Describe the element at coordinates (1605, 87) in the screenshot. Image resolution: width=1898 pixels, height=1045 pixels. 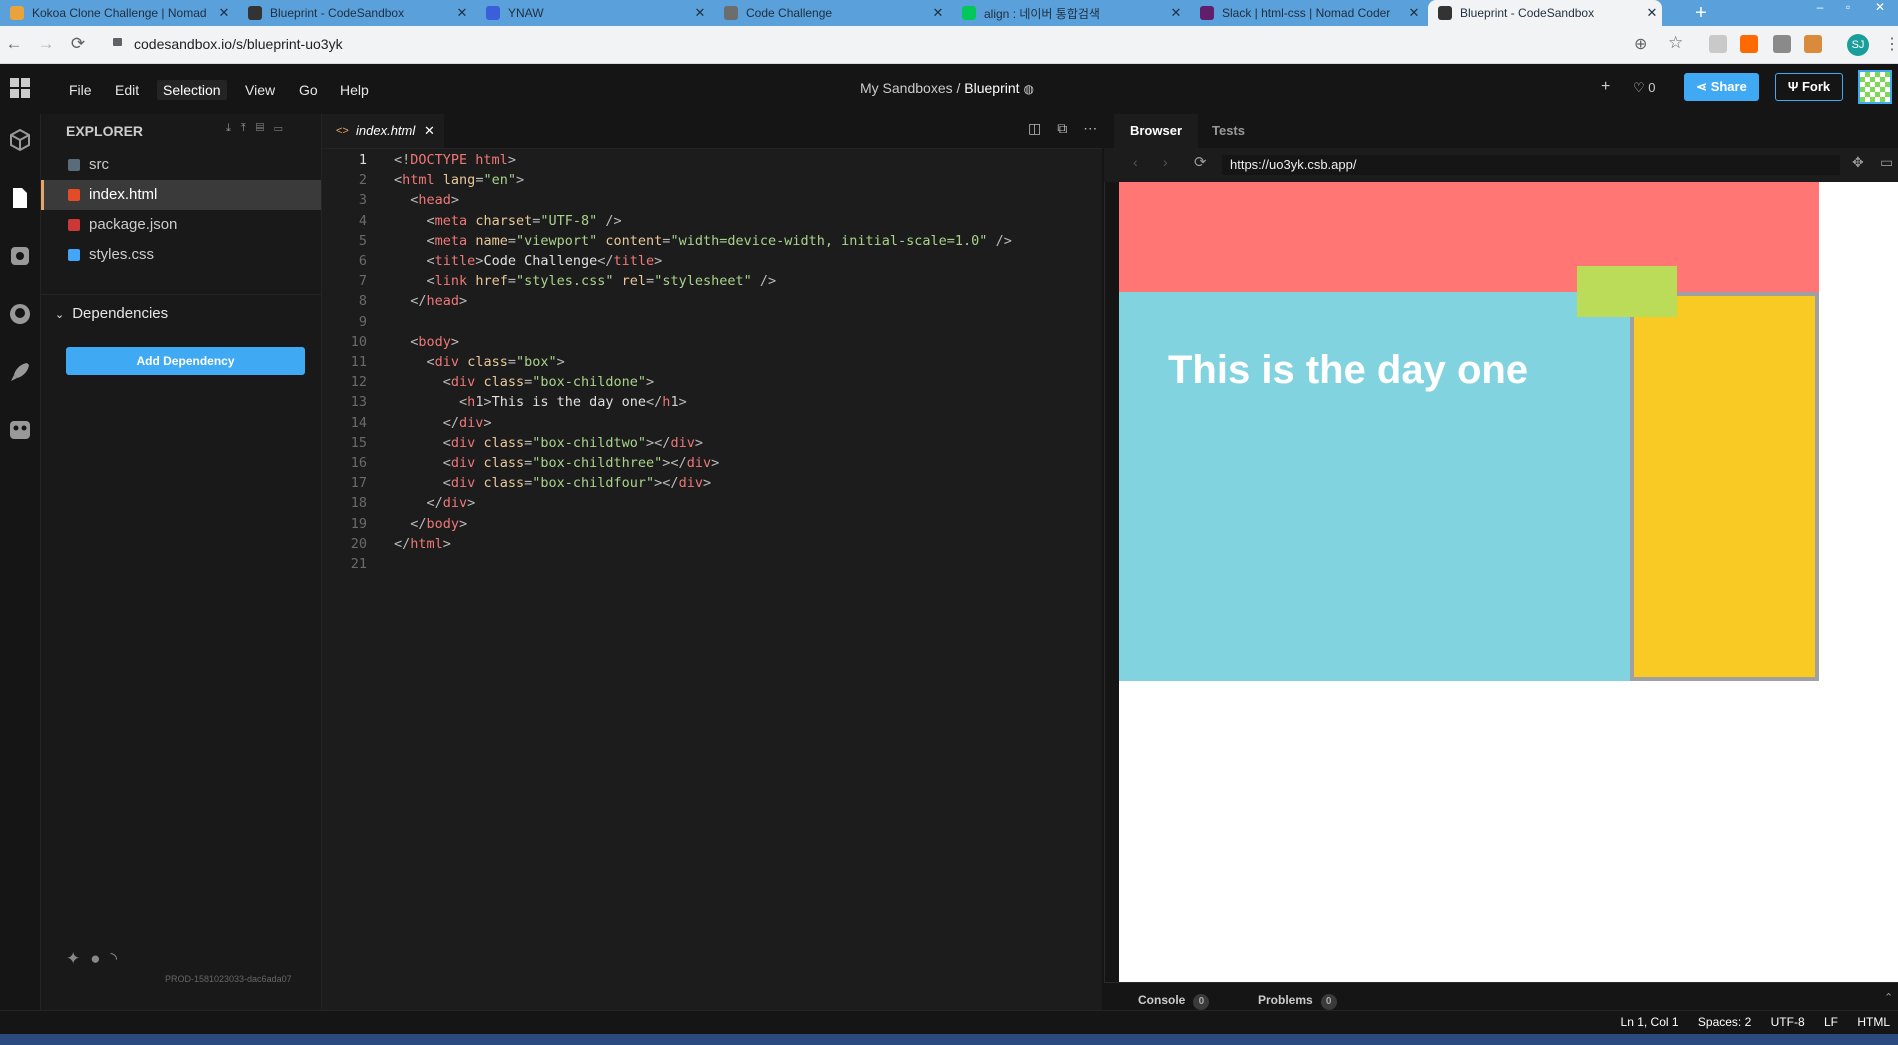
I see `plus-icon: +` at that location.